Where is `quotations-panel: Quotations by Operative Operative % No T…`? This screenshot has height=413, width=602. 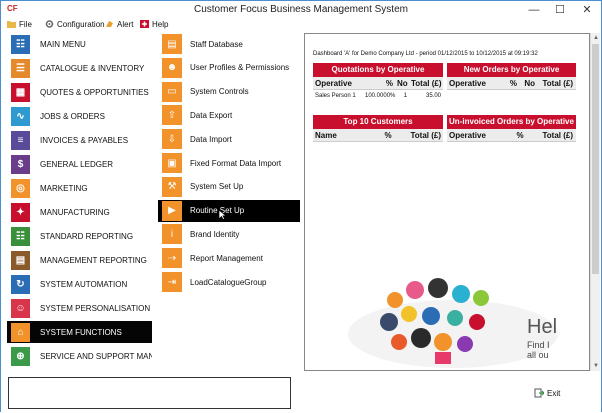 quotations-panel: Quotations by Operative Operative % No T… is located at coordinates (378, 82).